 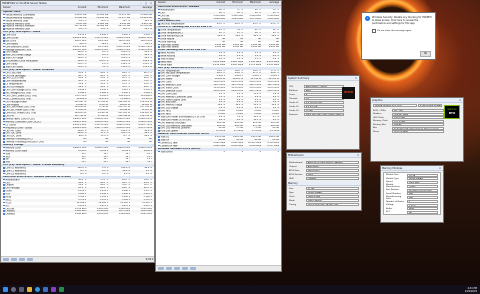 What do you see at coordinates (324, 102) in the screenshot?
I see `field-value: 8 x (32+32) KB` at bounding box center [324, 102].